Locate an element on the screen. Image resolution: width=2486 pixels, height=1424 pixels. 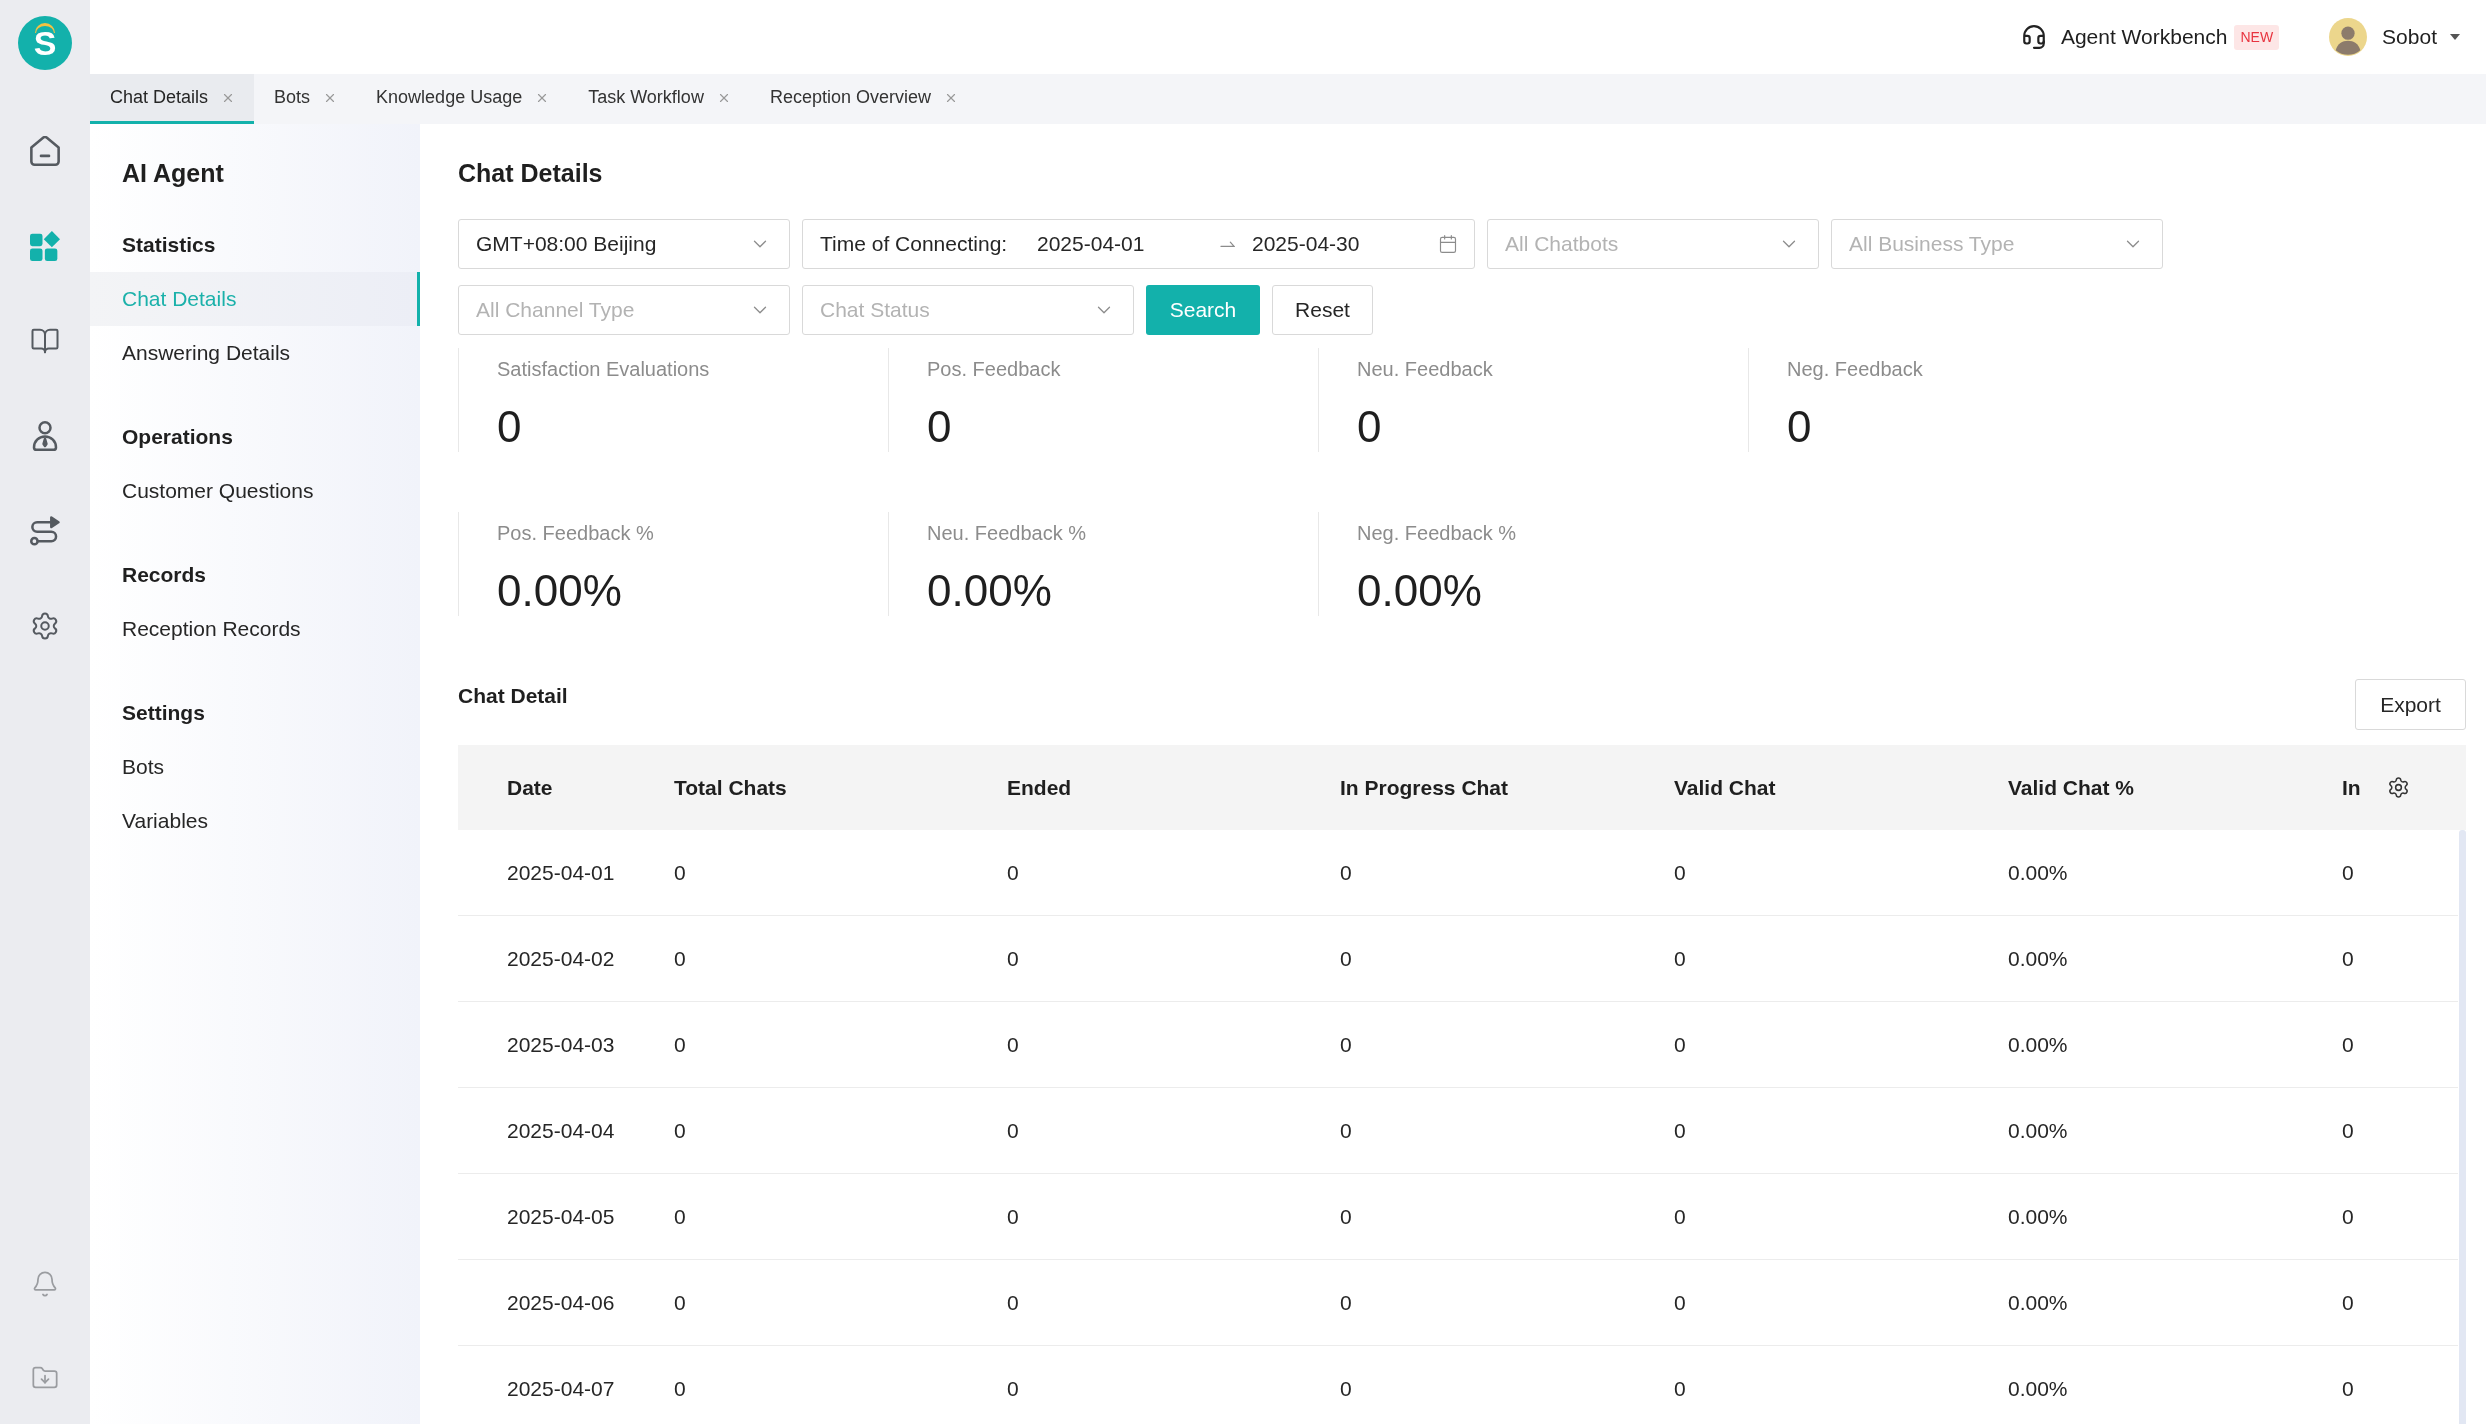
home-icon is located at coordinates (45, 150).